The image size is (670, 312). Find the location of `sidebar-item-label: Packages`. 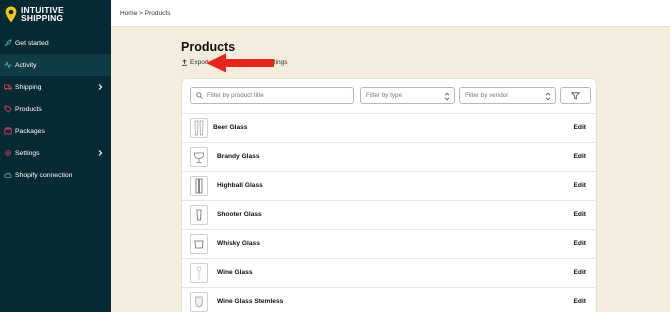

sidebar-item-label: Packages is located at coordinates (30, 131).